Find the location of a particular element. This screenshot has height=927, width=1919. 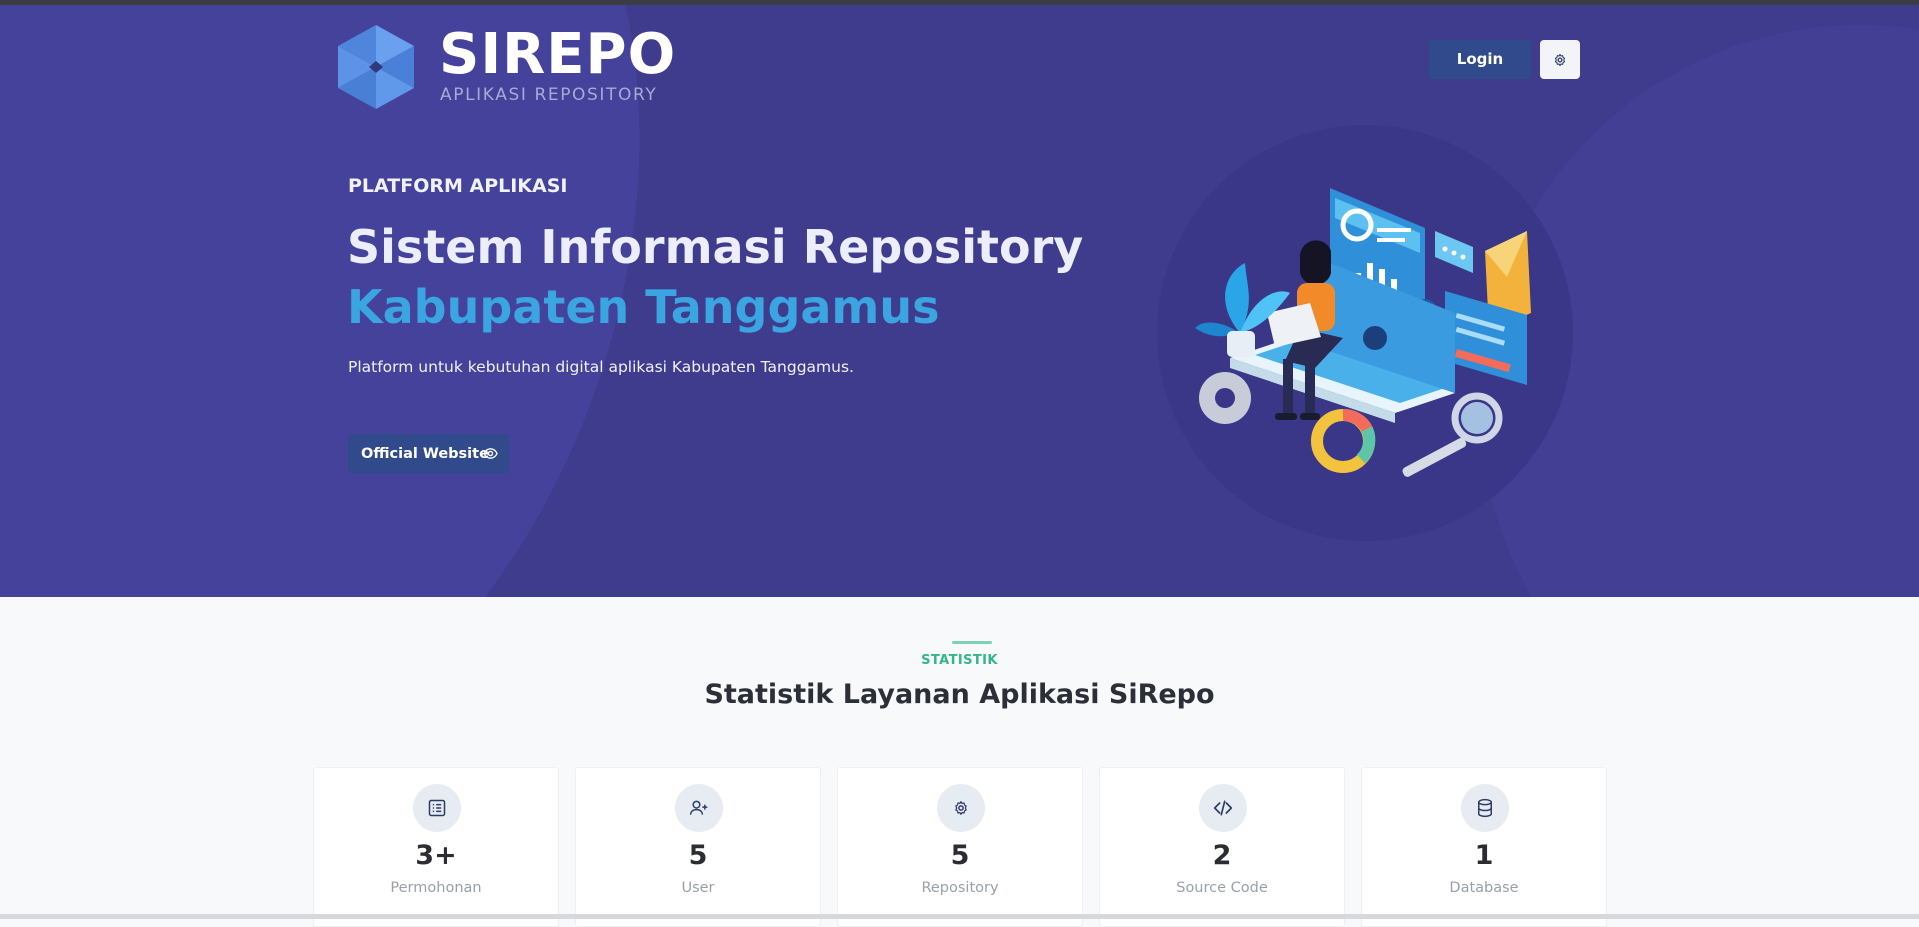

bottom-border is located at coordinates (959, 916).